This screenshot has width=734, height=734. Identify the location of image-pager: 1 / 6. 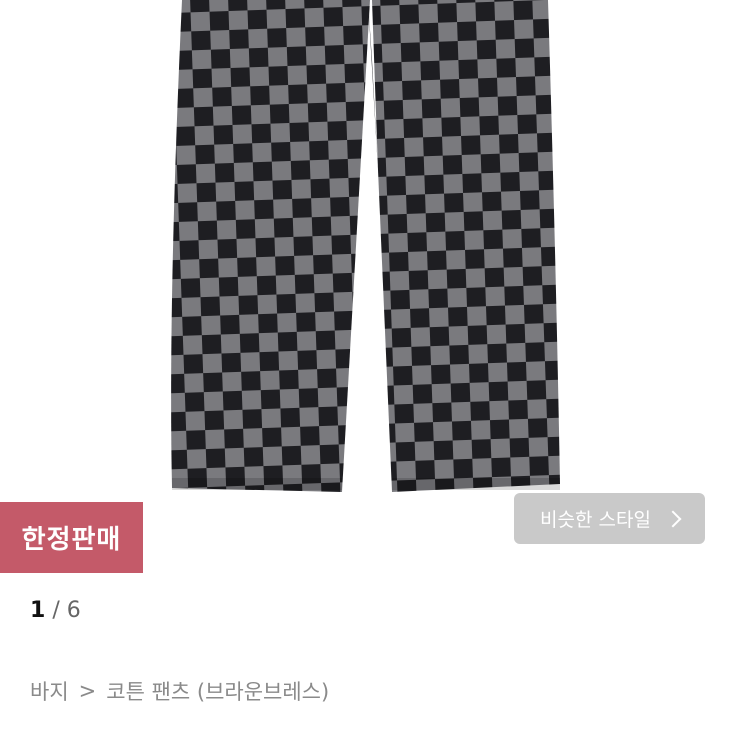
(55, 610).